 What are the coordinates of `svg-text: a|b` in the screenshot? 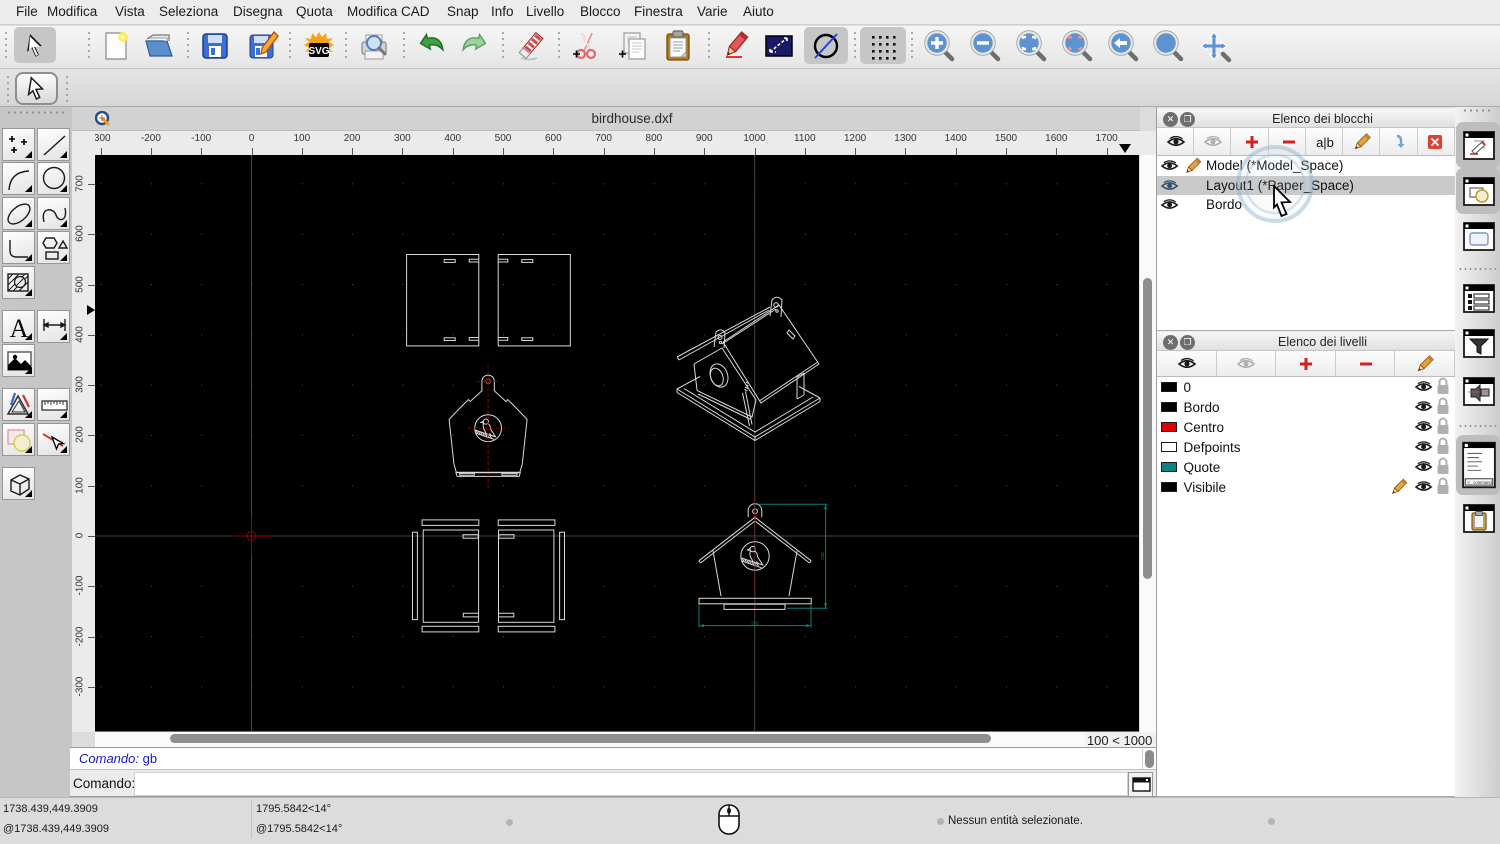 It's located at (1325, 142).